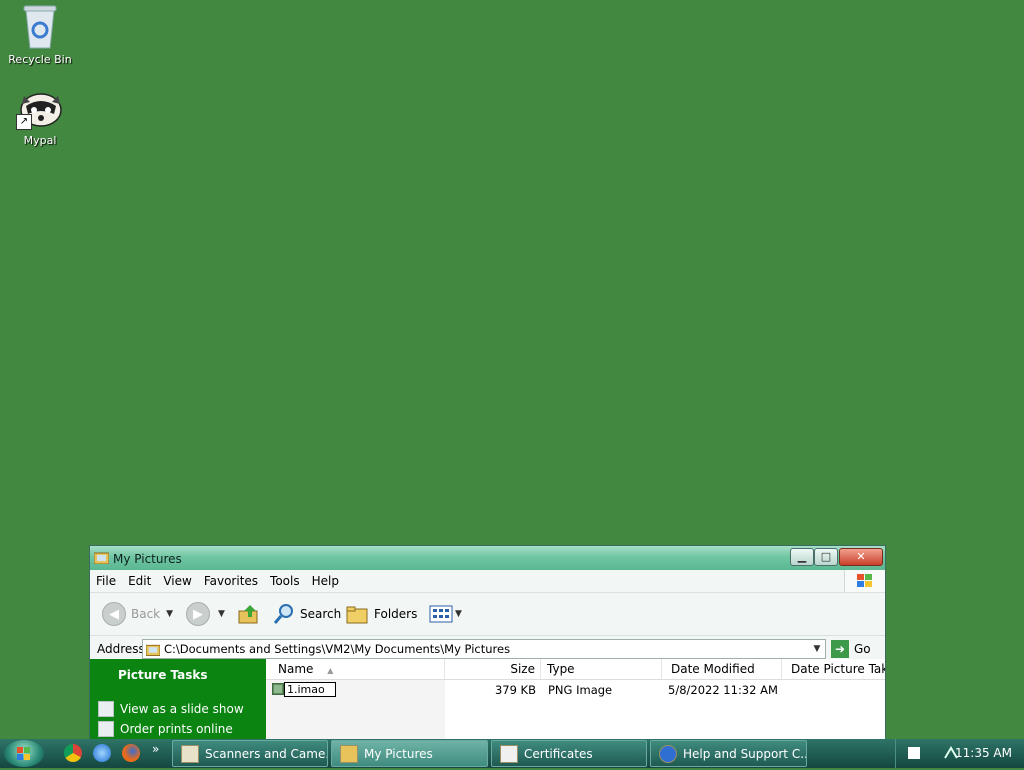 This screenshot has width=1024, height=770. I want to click on forward-arrow-icon: ▶, so click(198, 614).